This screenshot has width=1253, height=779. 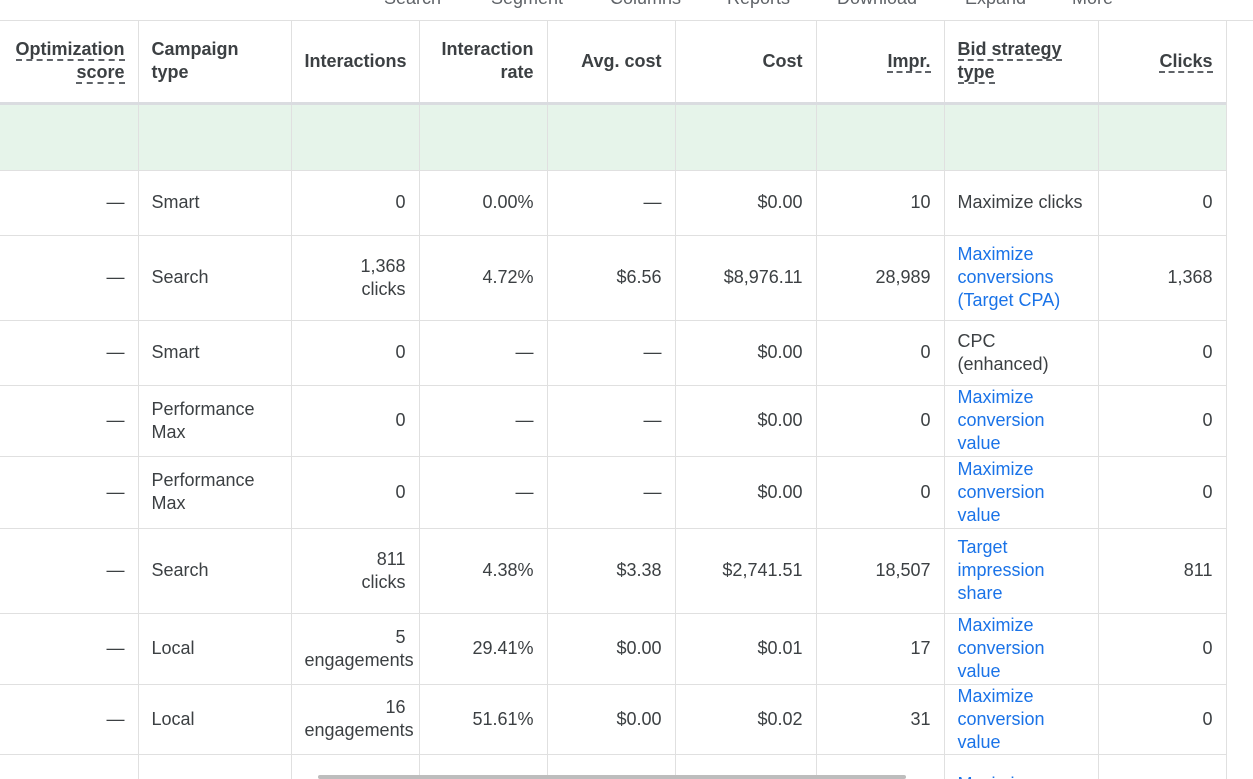 I want to click on header-avg-cost: Avg. cost, so click(x=611, y=63).